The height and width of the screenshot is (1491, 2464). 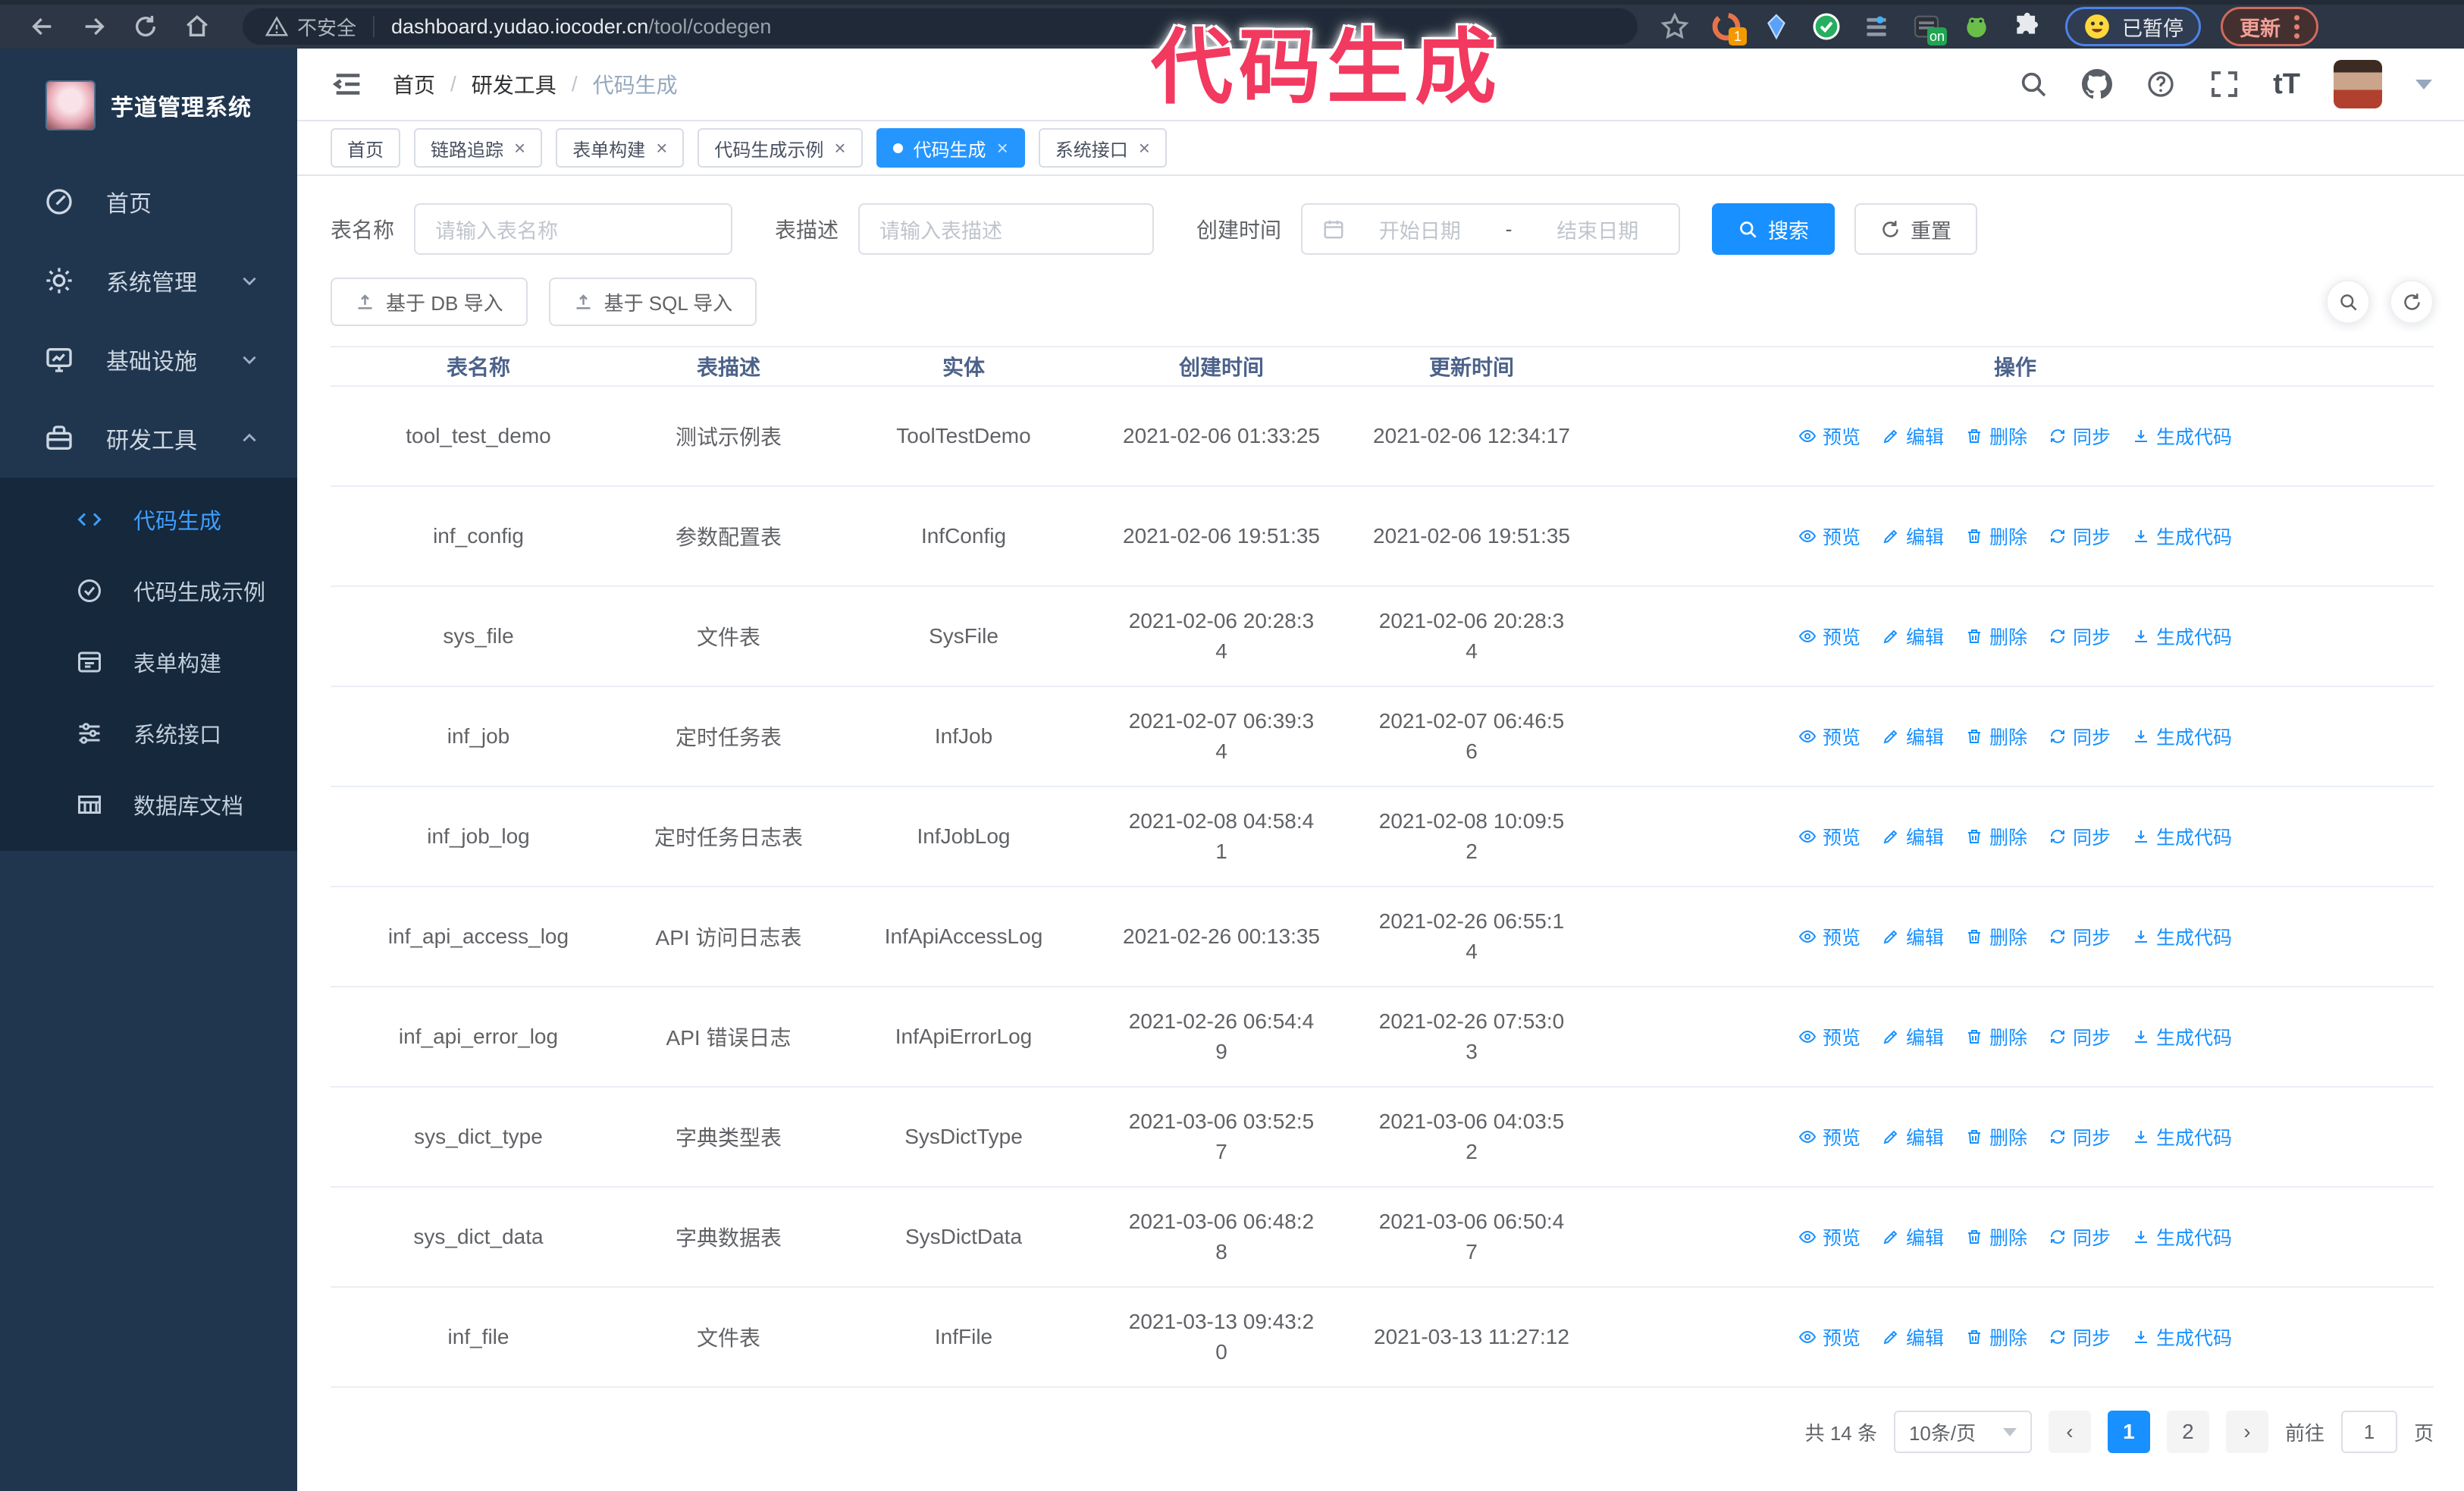 What do you see at coordinates (429, 302) in the screenshot?
I see `import-db-button: 基于 DB 导入` at bounding box center [429, 302].